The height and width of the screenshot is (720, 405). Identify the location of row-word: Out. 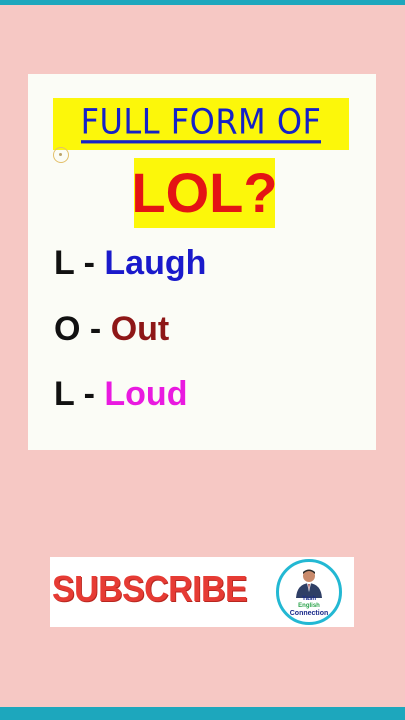
(140, 329).